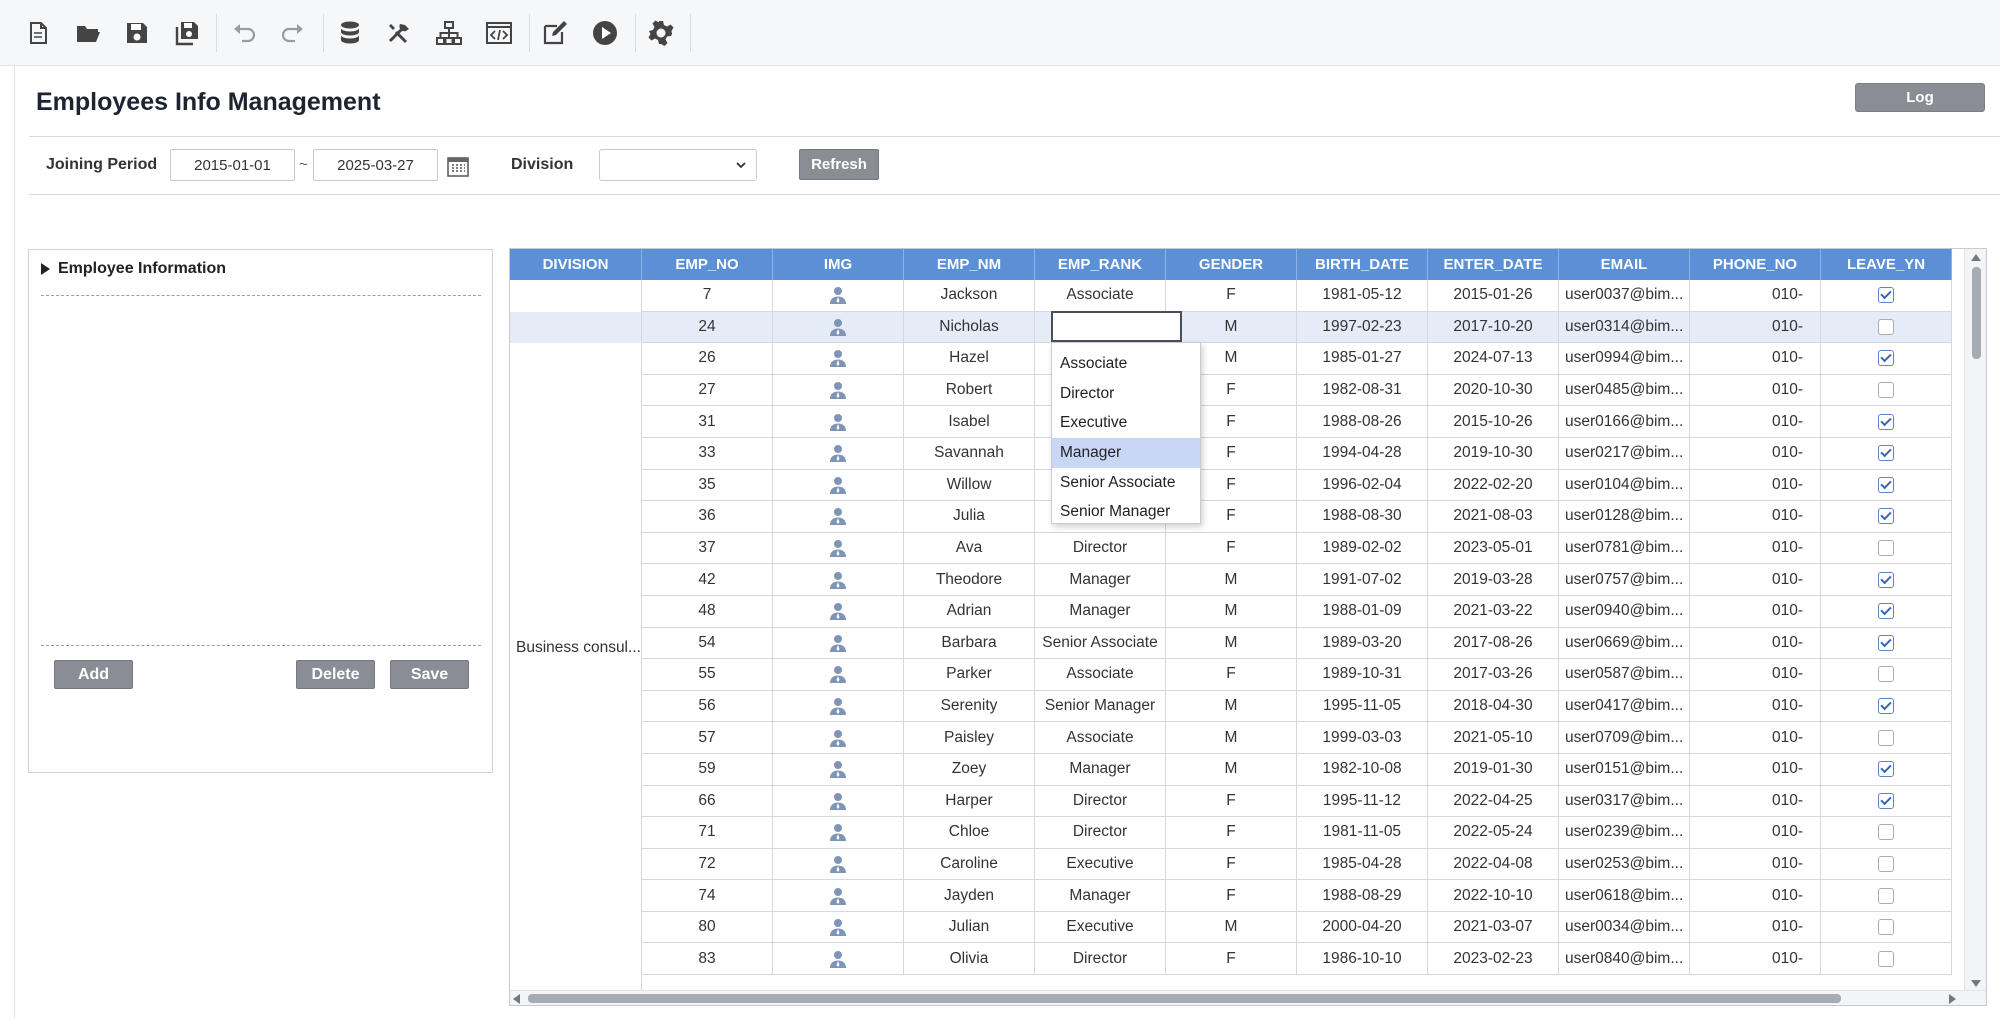 The image size is (2000, 1019). I want to click on cell-birth-date: 1989-02-02, so click(1362, 548).